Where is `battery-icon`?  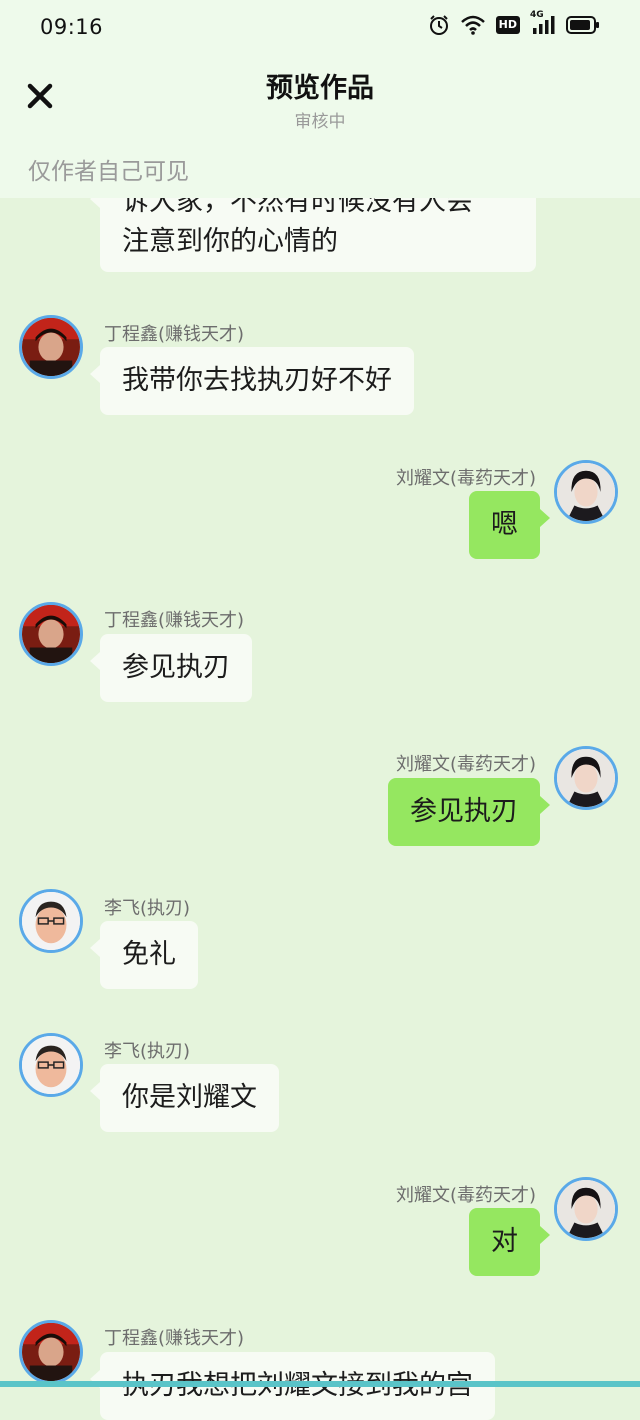
battery-icon is located at coordinates (583, 25).